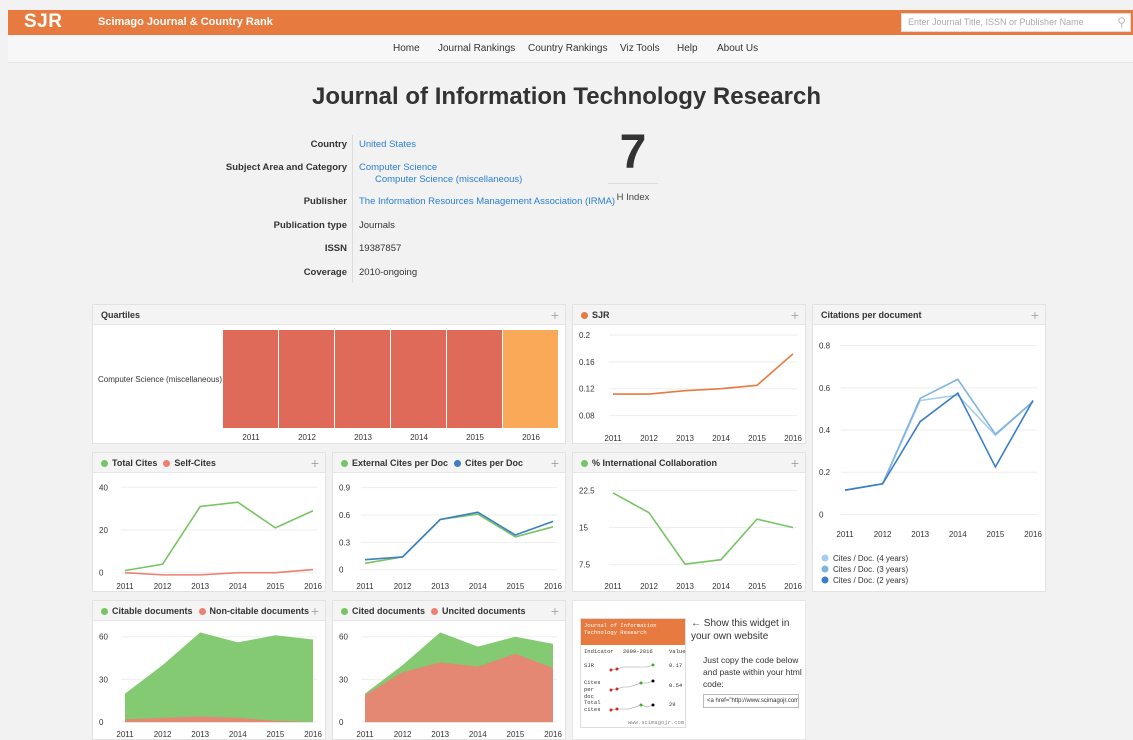 Image resolution: width=1133 pixels, height=740 pixels. Describe the element at coordinates (440, 734) in the screenshot. I see `cited-xtick: 2013` at that location.